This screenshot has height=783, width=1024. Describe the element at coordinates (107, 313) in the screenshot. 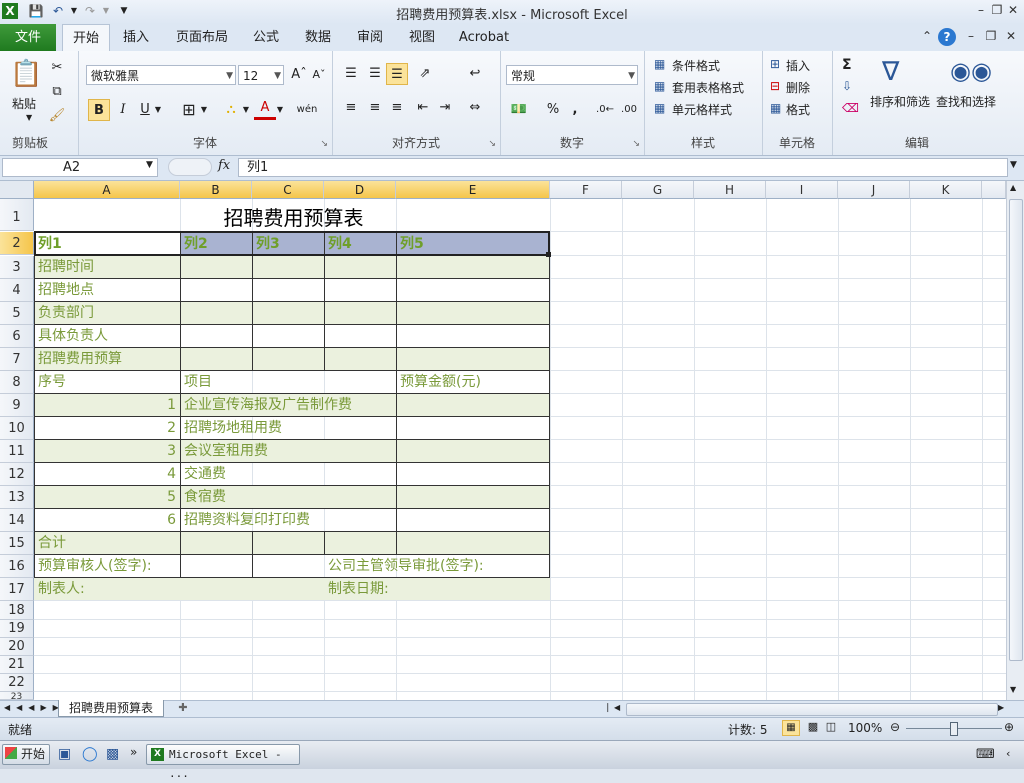

I see `cell-a5: 负责部门` at that location.